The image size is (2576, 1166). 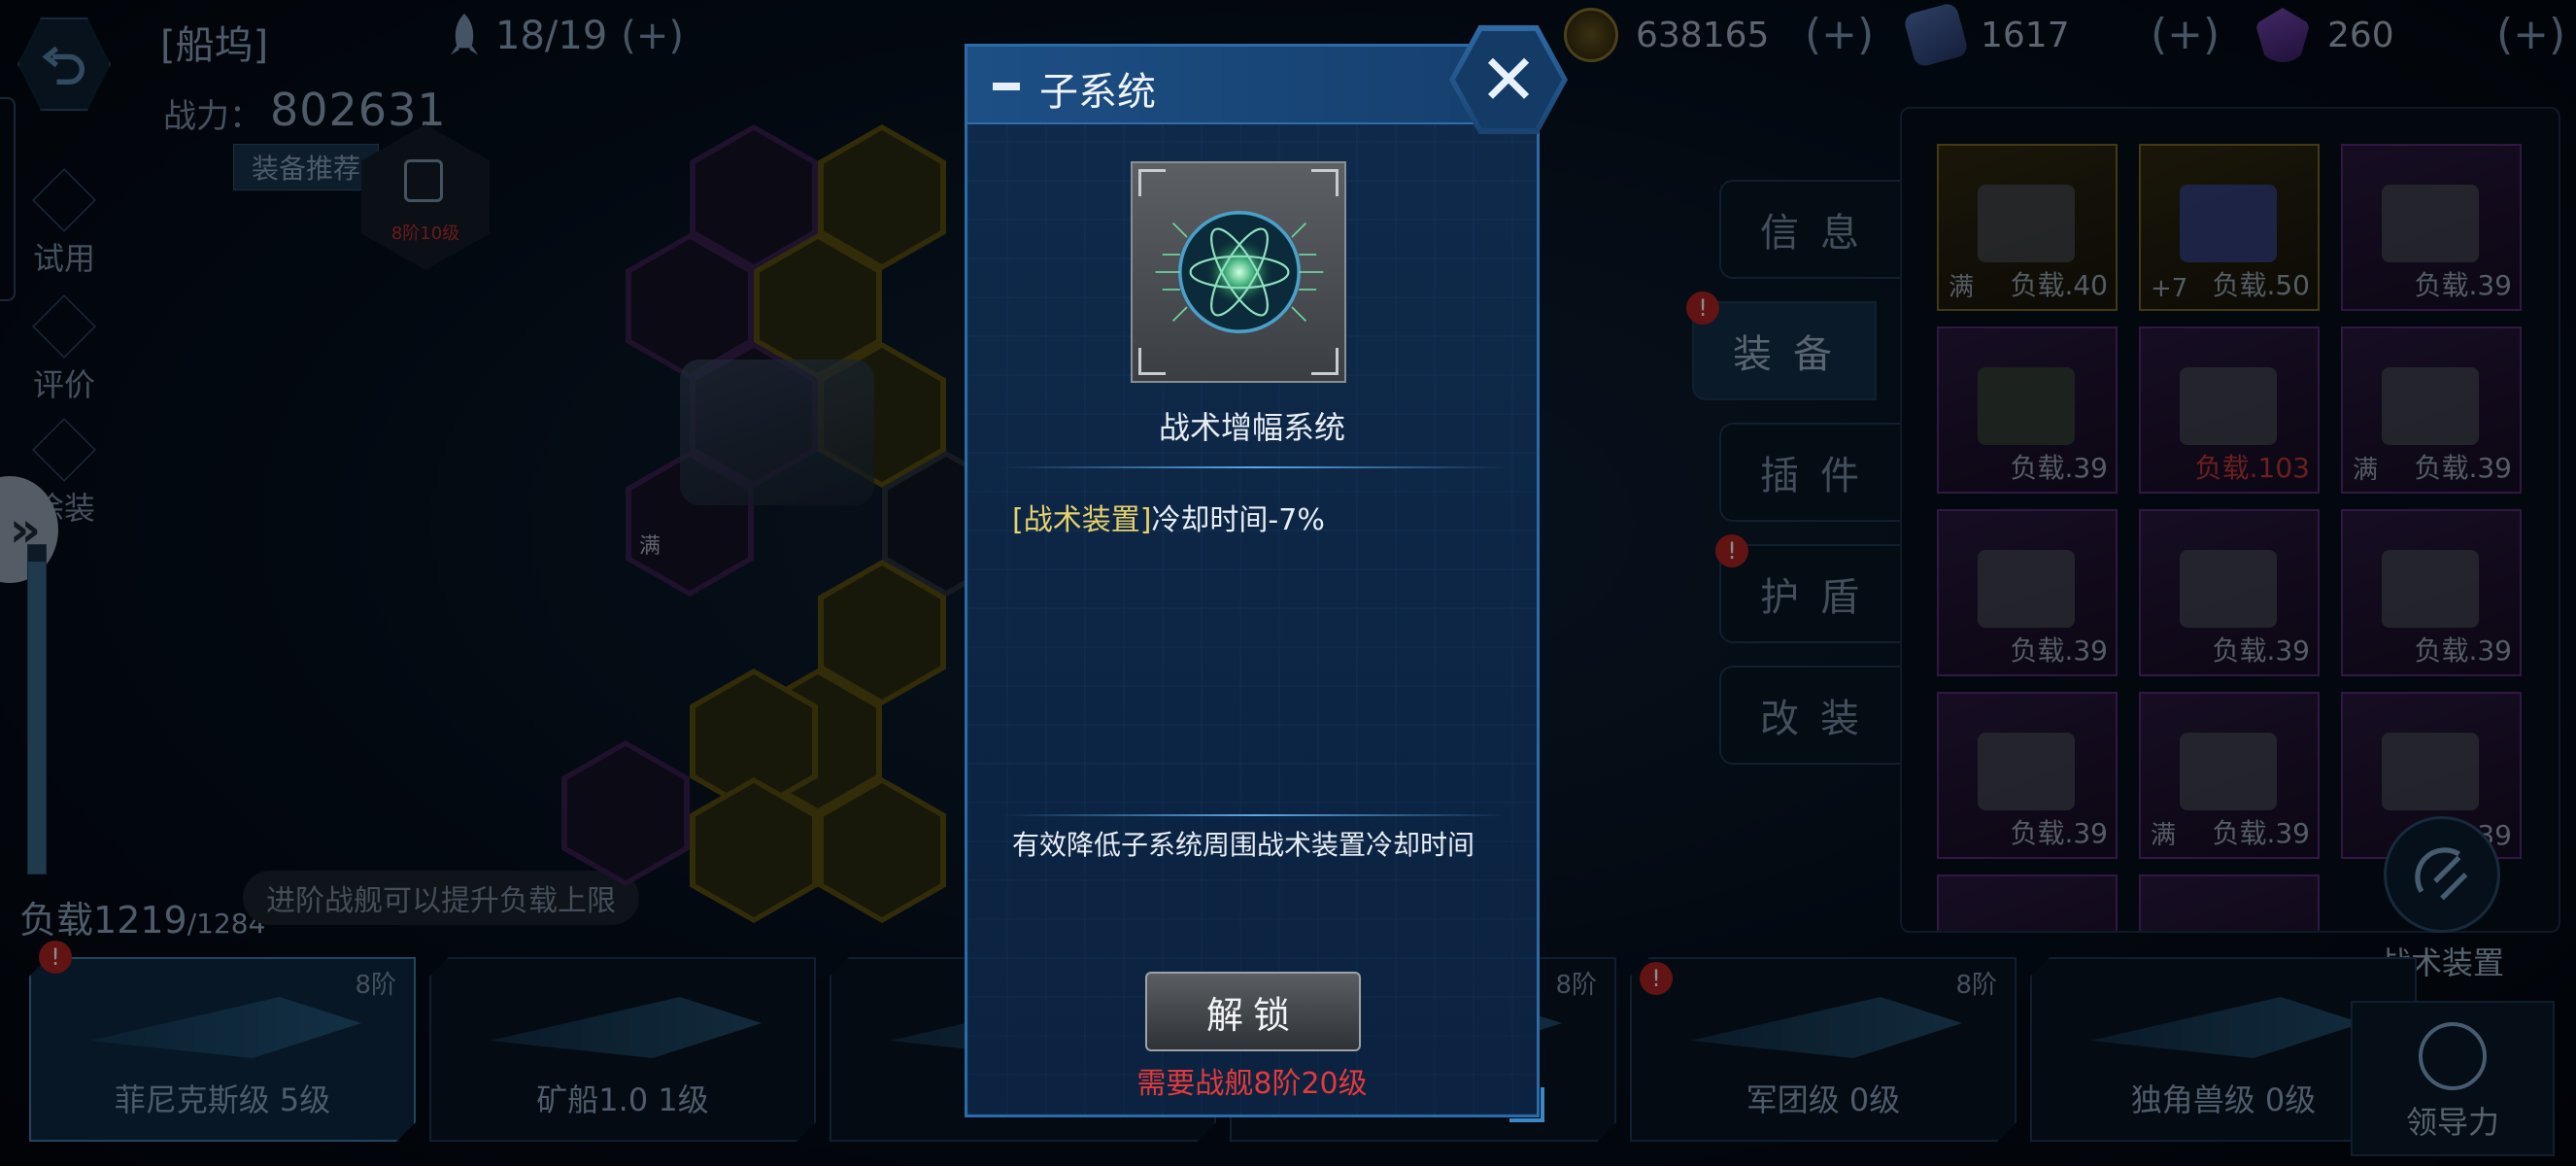 What do you see at coordinates (2530, 34) in the screenshot?
I see `add-crystal-button: (+)` at bounding box center [2530, 34].